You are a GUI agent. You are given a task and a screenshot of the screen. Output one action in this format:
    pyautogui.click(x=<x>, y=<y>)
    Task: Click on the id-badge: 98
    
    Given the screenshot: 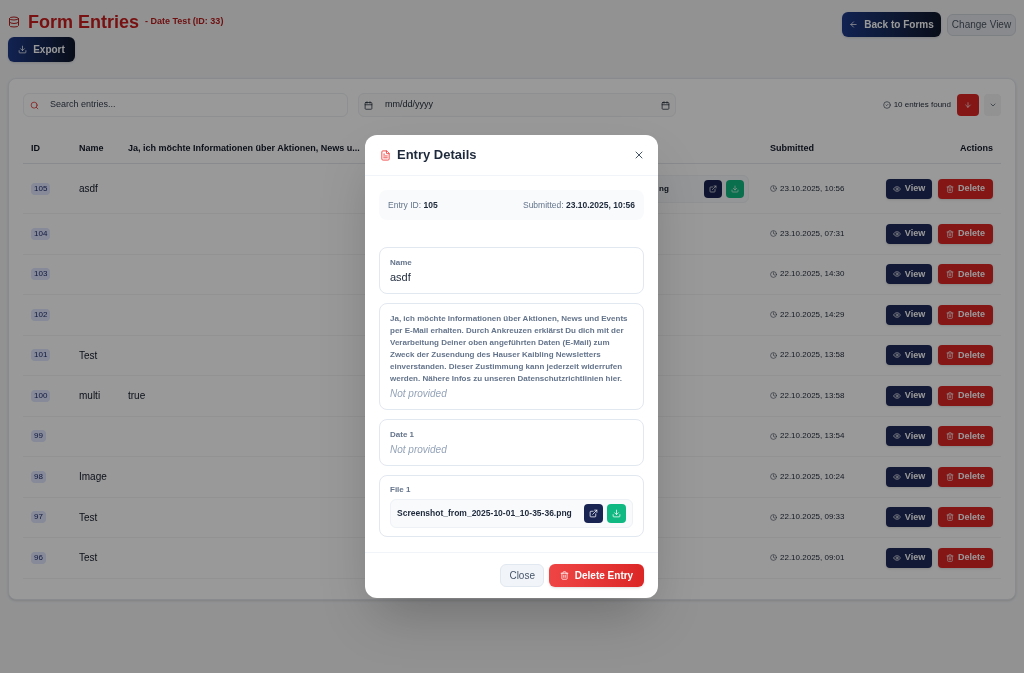 What is the action you would take?
    pyautogui.click(x=38, y=476)
    